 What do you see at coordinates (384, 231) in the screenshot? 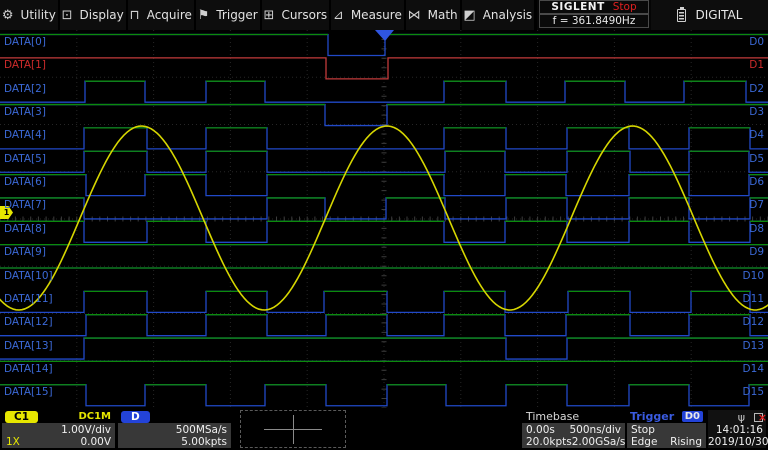
I see `digital-trace-d8` at bounding box center [384, 231].